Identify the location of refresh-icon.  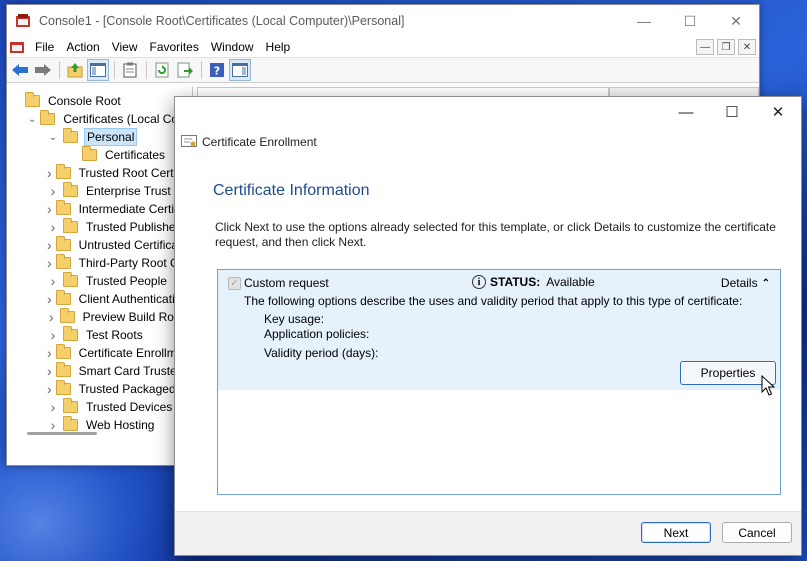
(162, 70).